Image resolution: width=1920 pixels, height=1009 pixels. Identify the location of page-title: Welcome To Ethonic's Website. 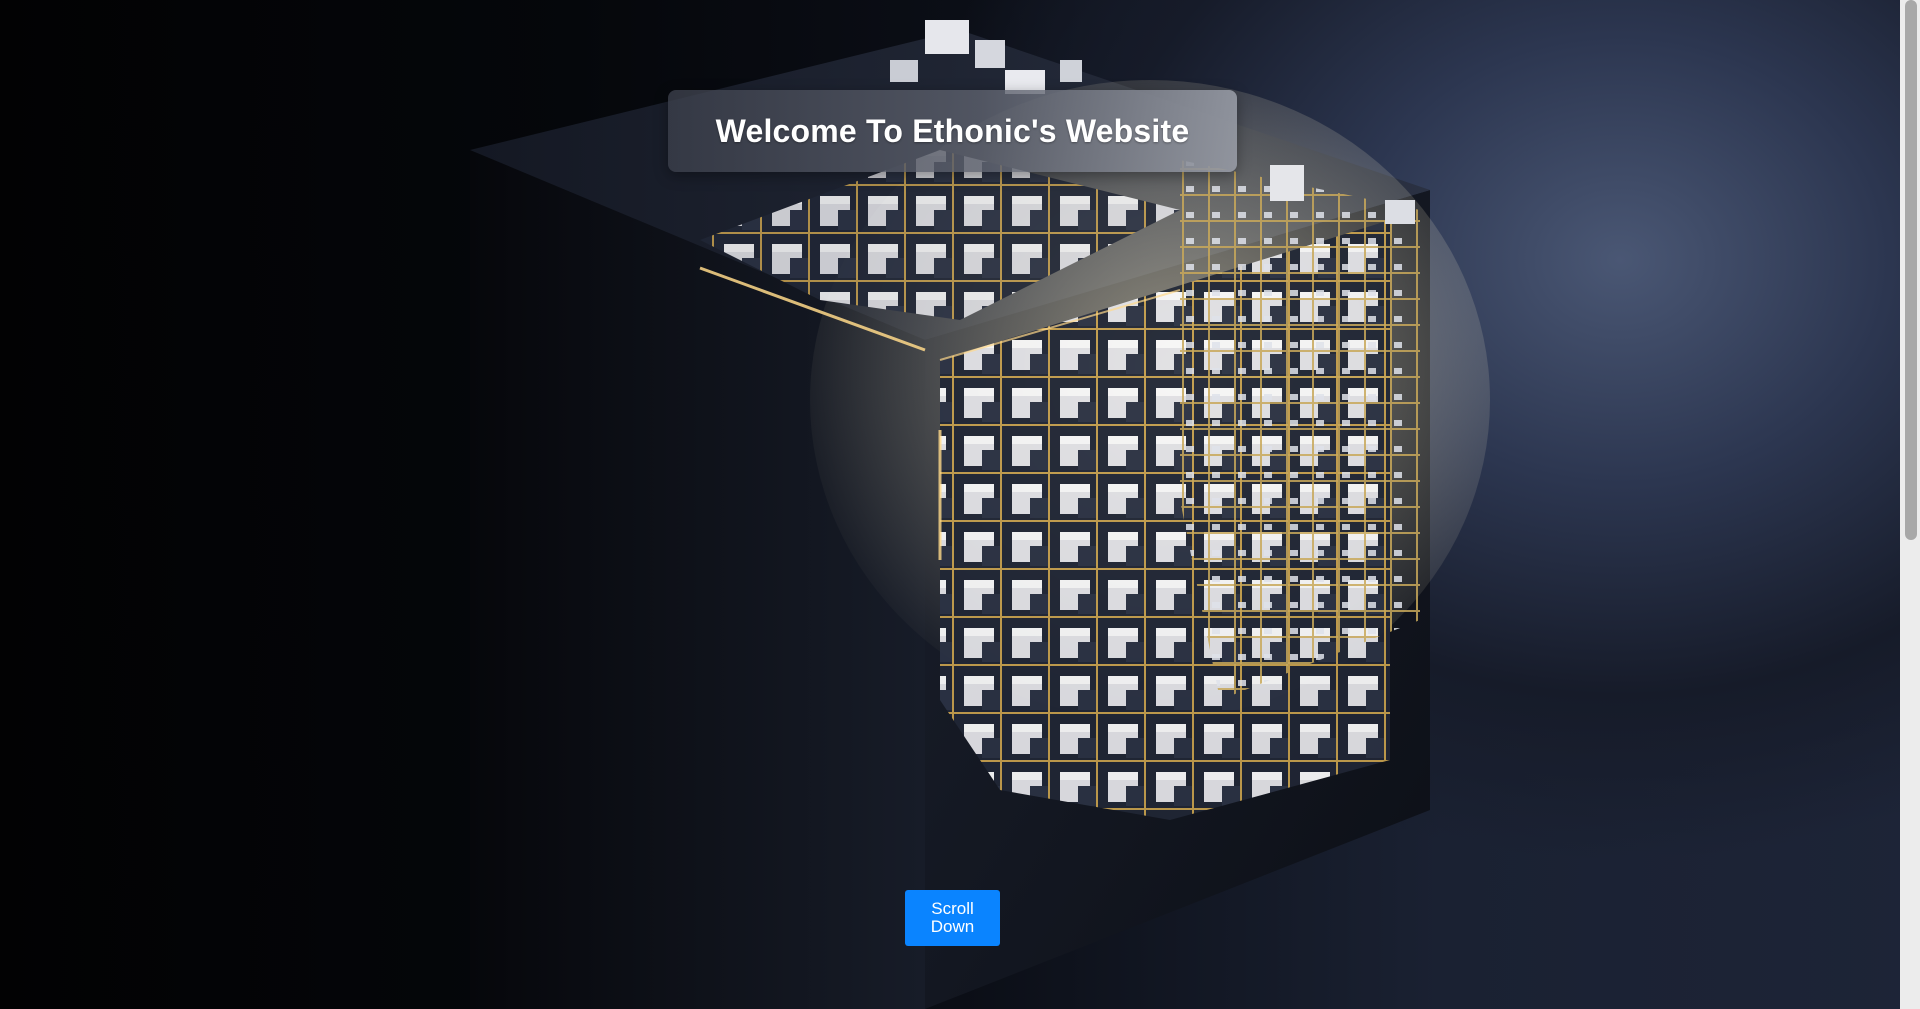
(952, 130).